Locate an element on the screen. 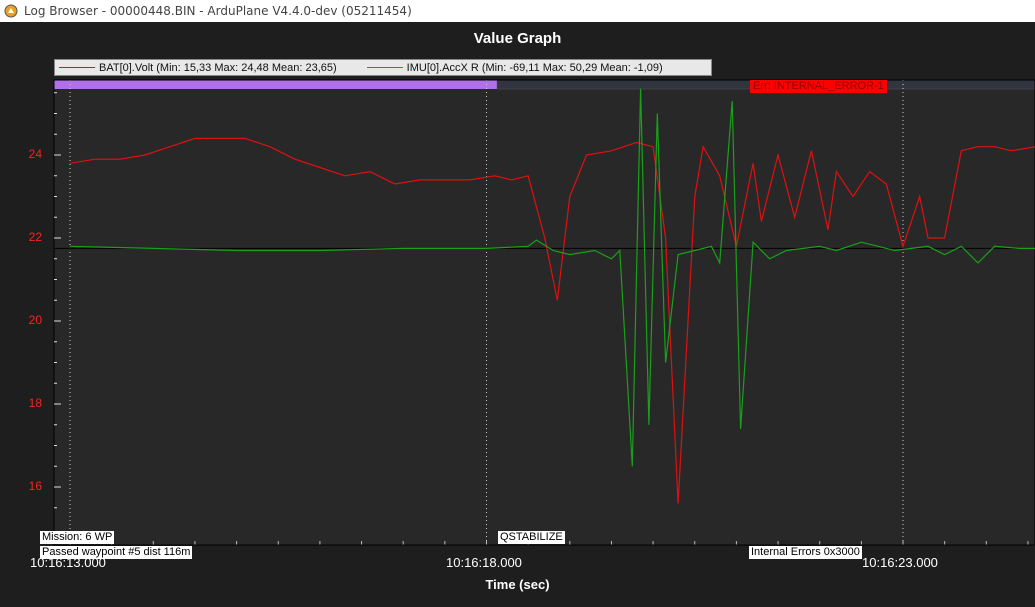 The height and width of the screenshot is (607, 1035). y-tick-label: 24 is located at coordinates (35, 154).